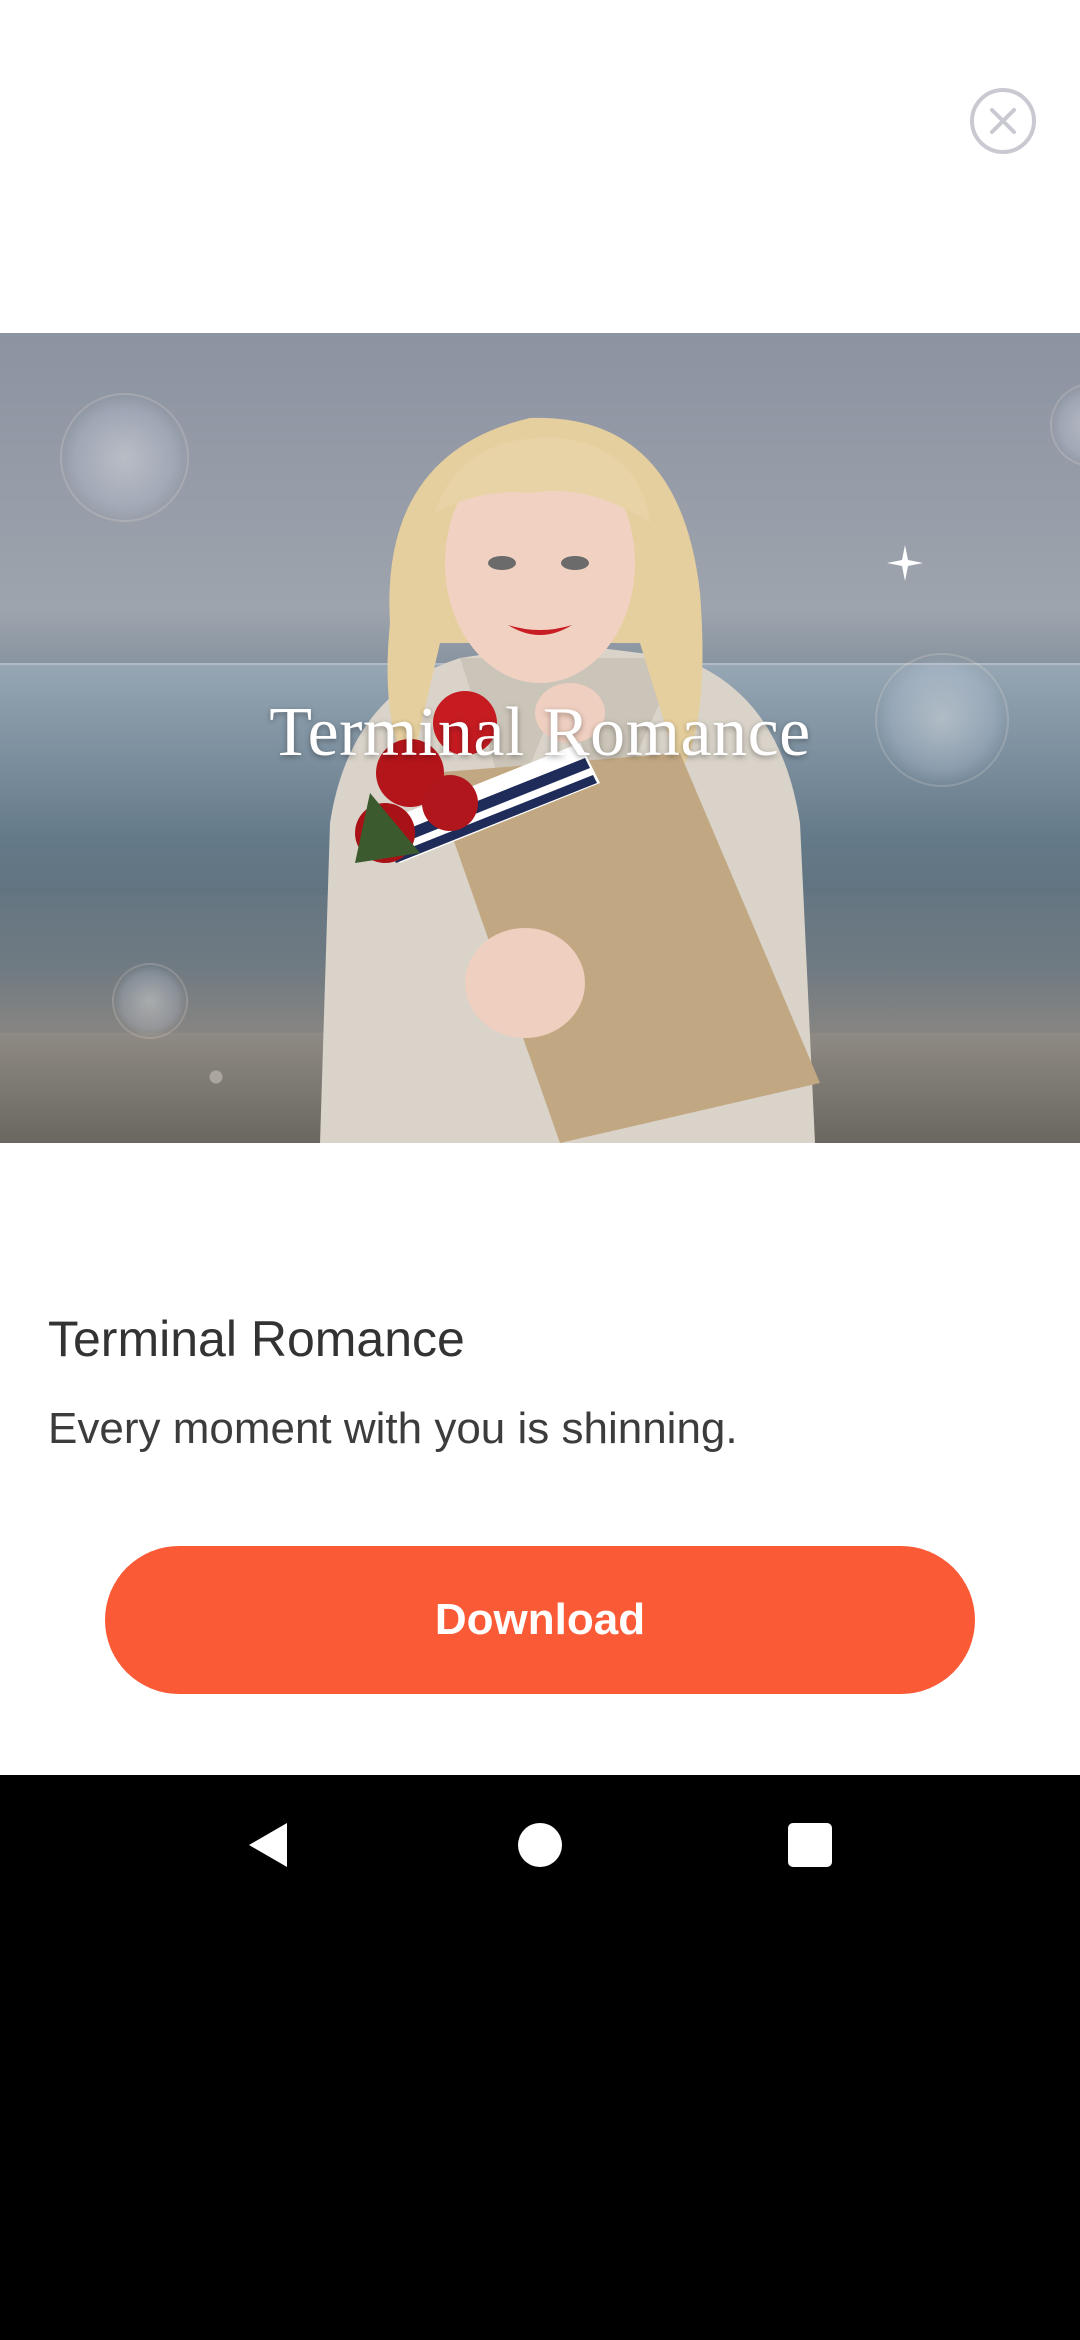  I want to click on content-title: Terminal Romance, so click(256, 1339).